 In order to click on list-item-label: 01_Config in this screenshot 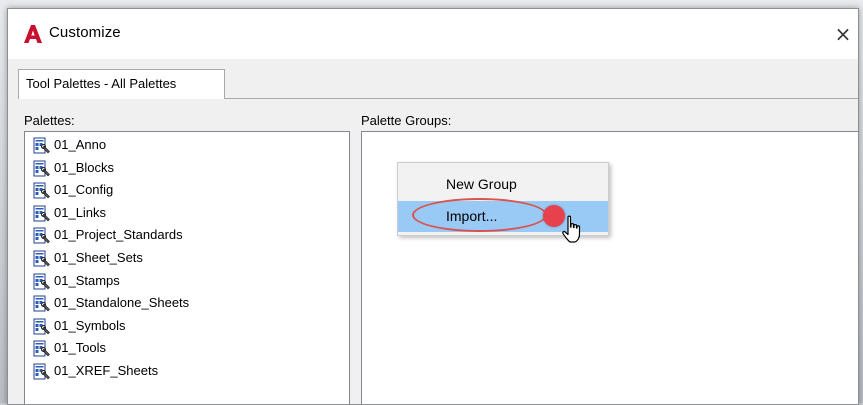, I will do `click(84, 190)`.